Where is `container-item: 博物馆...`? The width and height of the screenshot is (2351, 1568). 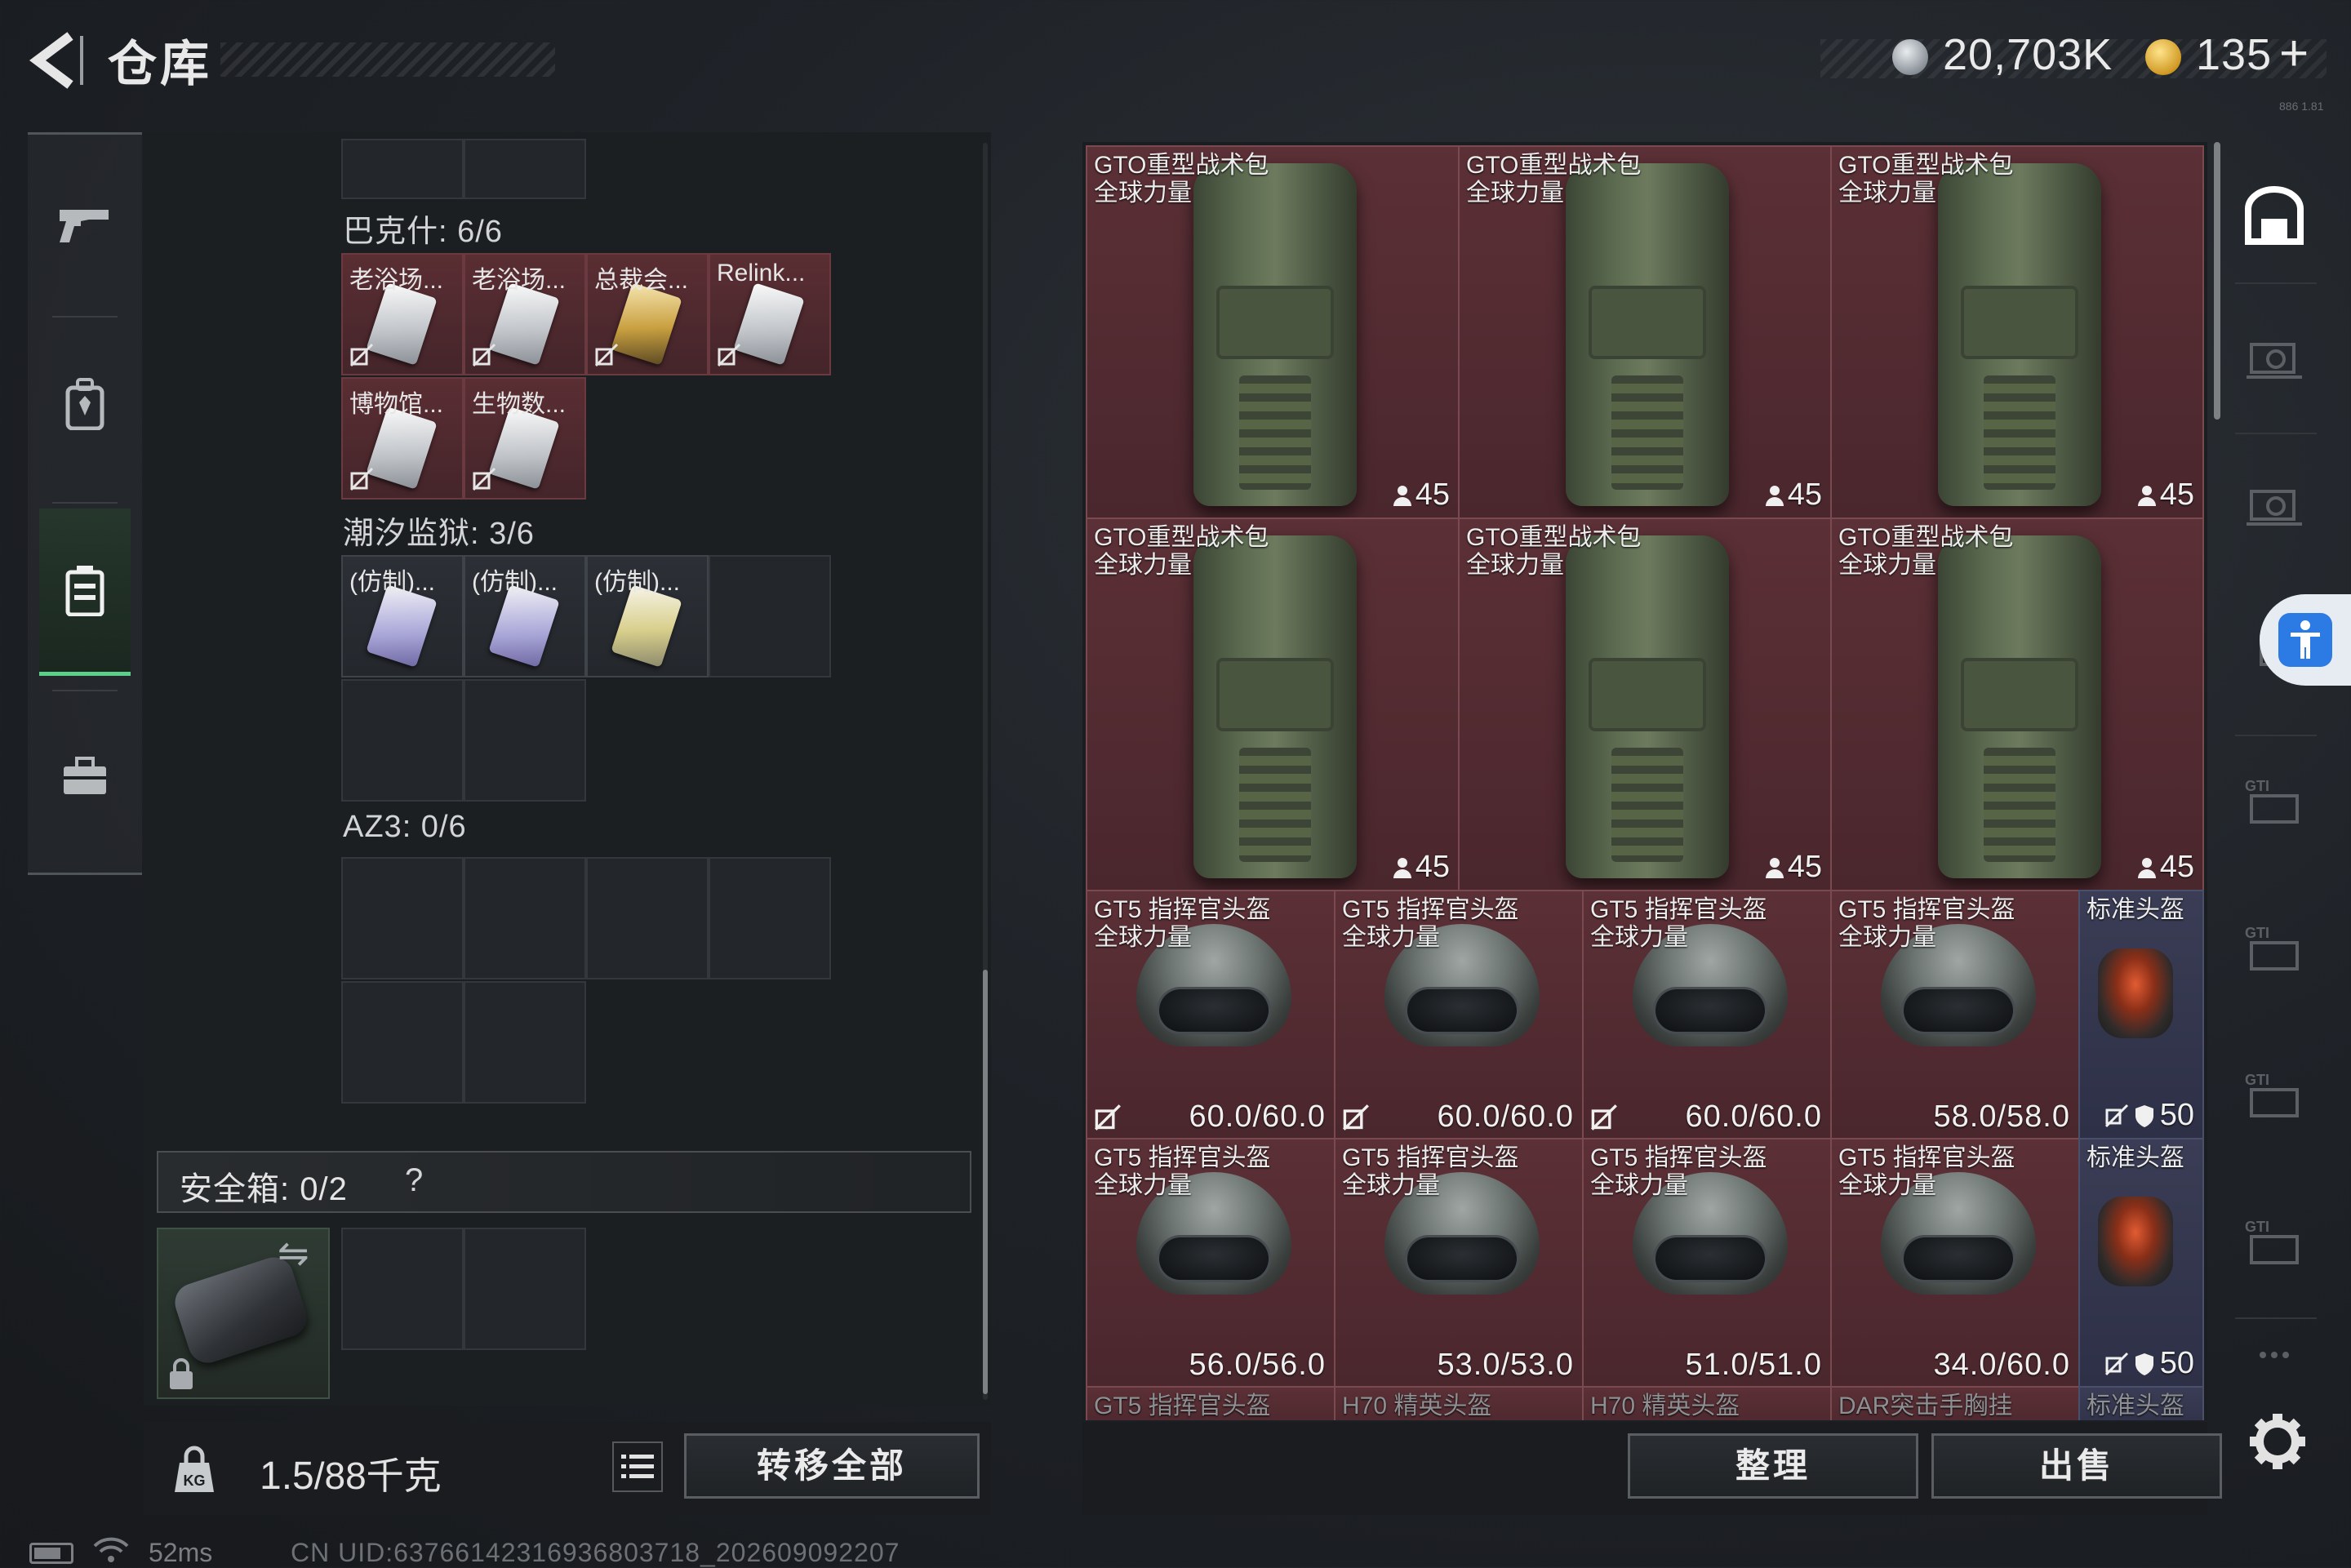
container-item: 博物馆... is located at coordinates (402, 439).